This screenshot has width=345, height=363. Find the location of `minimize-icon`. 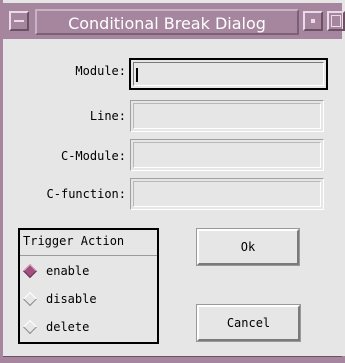

minimize-icon is located at coordinates (313, 21).